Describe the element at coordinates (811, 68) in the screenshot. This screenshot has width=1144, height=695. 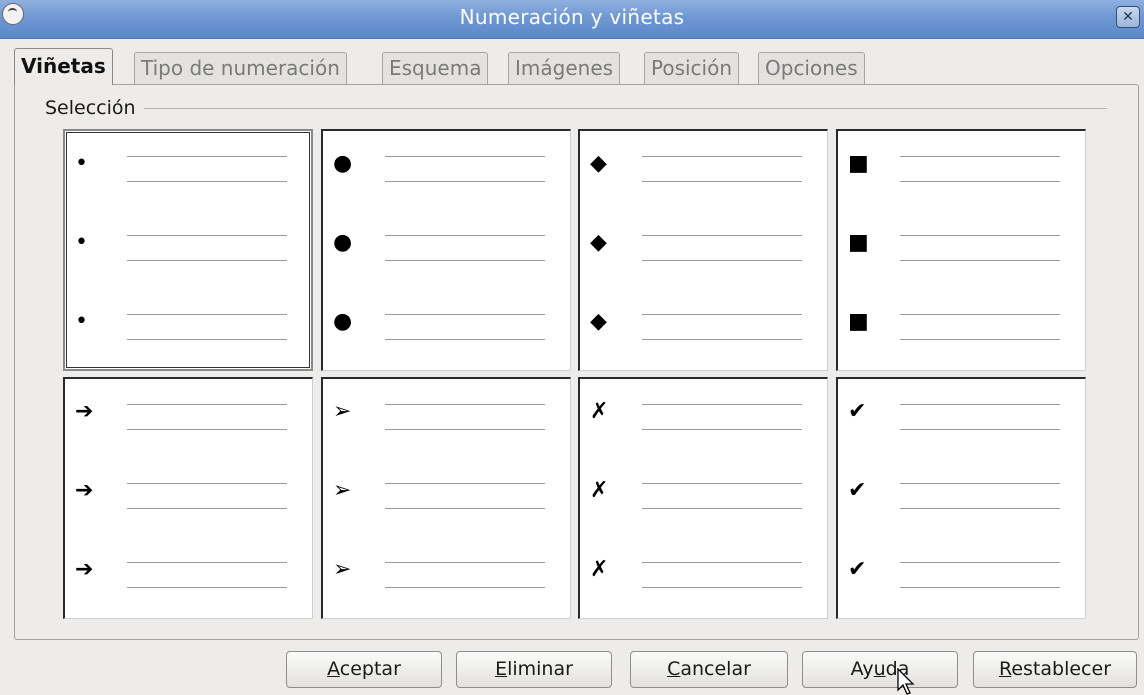
I see `tab-opciones: Opciones` at that location.